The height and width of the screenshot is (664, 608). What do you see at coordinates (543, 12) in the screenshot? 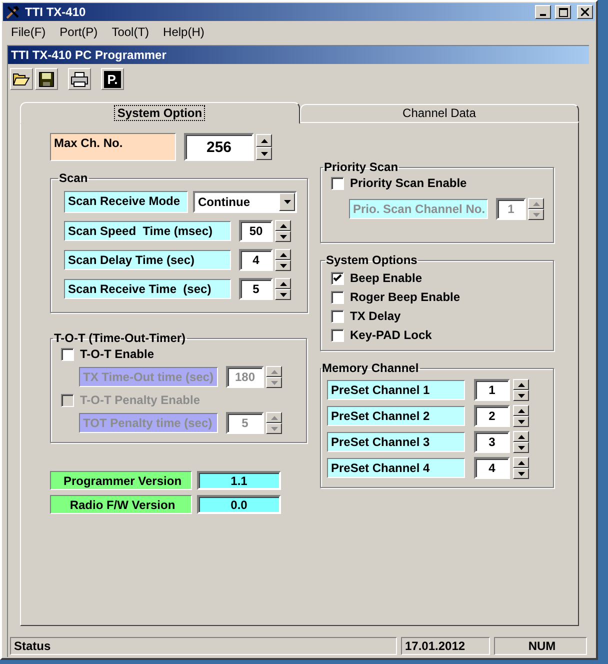
I see `minimize-button` at bounding box center [543, 12].